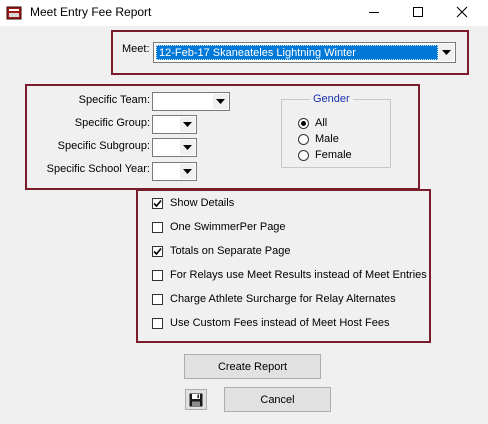 The height and width of the screenshot is (424, 488). What do you see at coordinates (333, 155) in the screenshot?
I see `gender-female-label: Female` at bounding box center [333, 155].